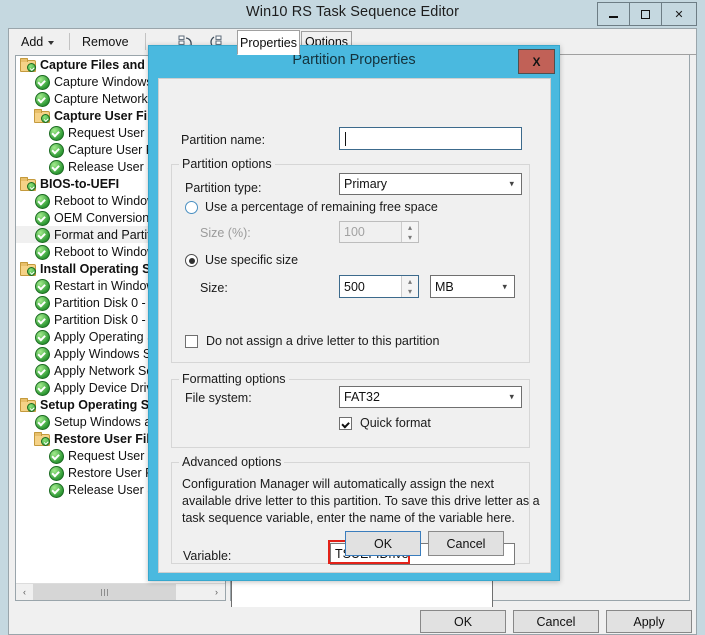 The image size is (705, 635). I want to click on maximize-button, so click(645, 14).